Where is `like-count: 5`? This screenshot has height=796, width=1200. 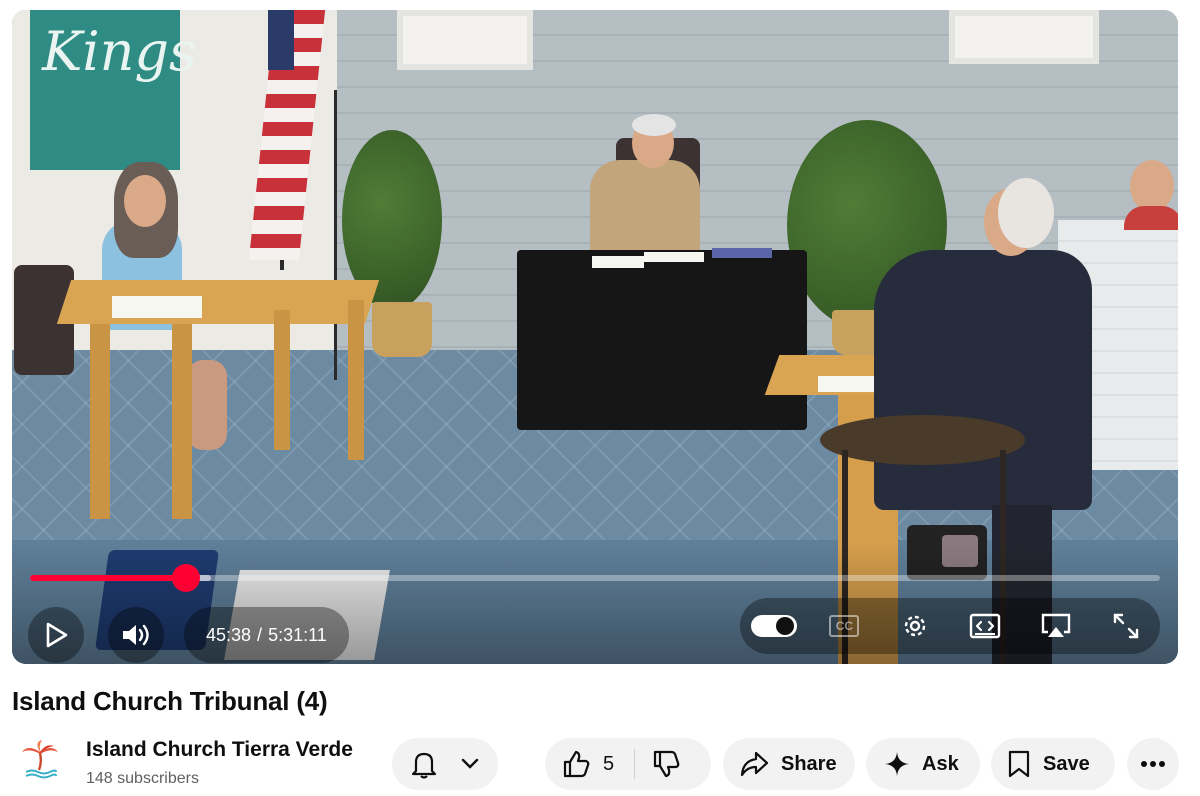 like-count: 5 is located at coordinates (609, 763).